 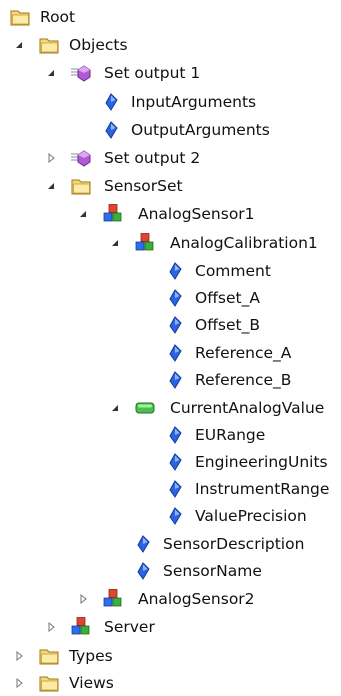 What do you see at coordinates (145, 408) in the screenshot?
I see `variable-icon` at bounding box center [145, 408].